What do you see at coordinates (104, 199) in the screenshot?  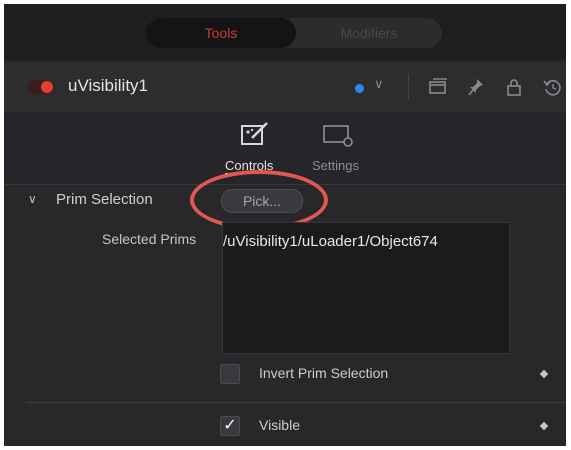 I see `prim-selection-section-label: Prim Selection` at bounding box center [104, 199].